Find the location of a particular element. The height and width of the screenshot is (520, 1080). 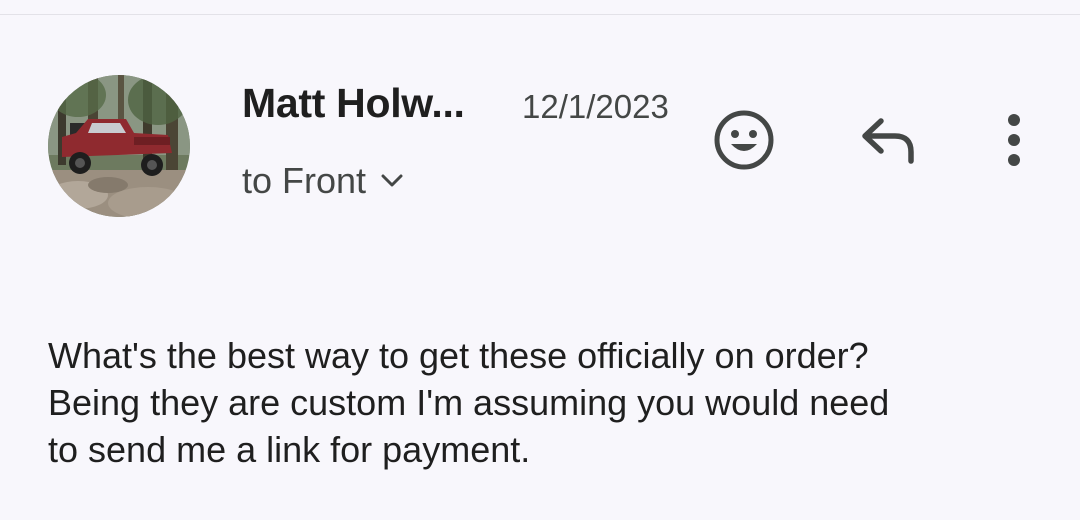

reply-button is located at coordinates (889, 140).